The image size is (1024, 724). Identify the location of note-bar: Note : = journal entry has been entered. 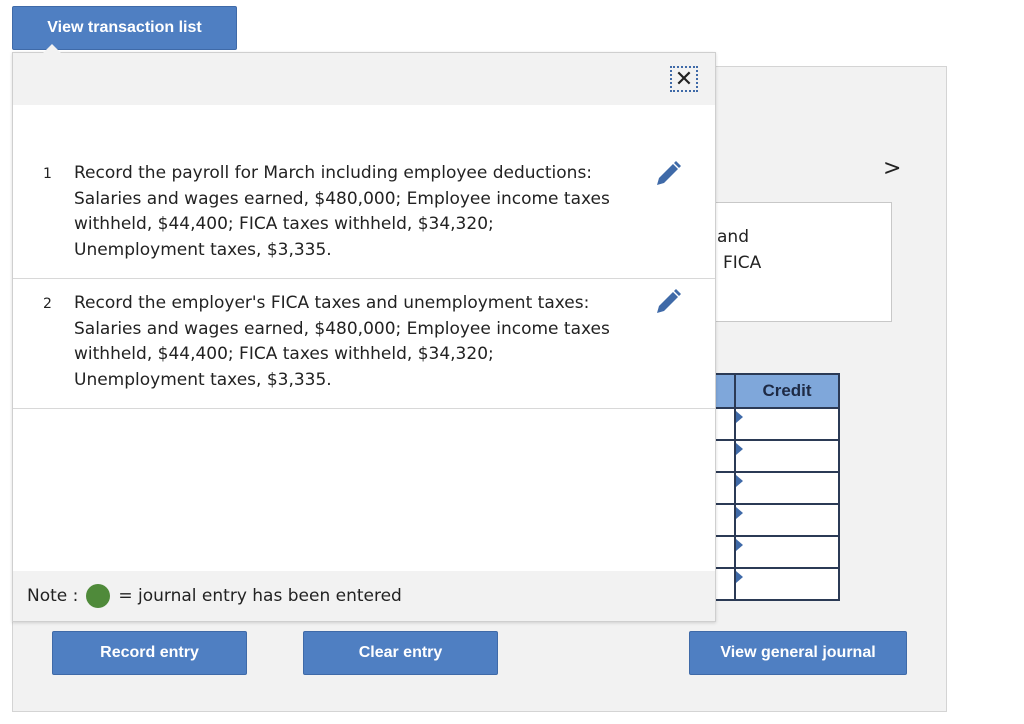
(364, 596).